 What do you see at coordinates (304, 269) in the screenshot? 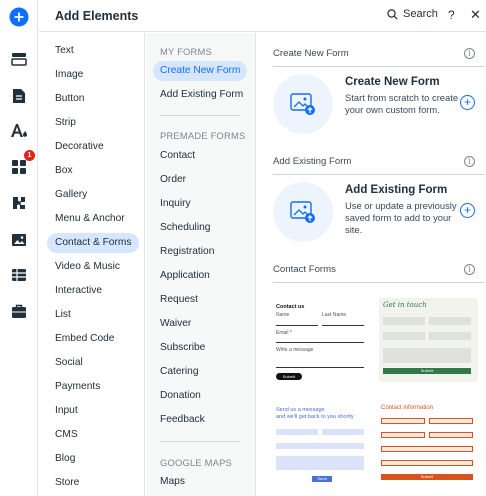
I see `section-title-contact: Contact Forms` at bounding box center [304, 269].